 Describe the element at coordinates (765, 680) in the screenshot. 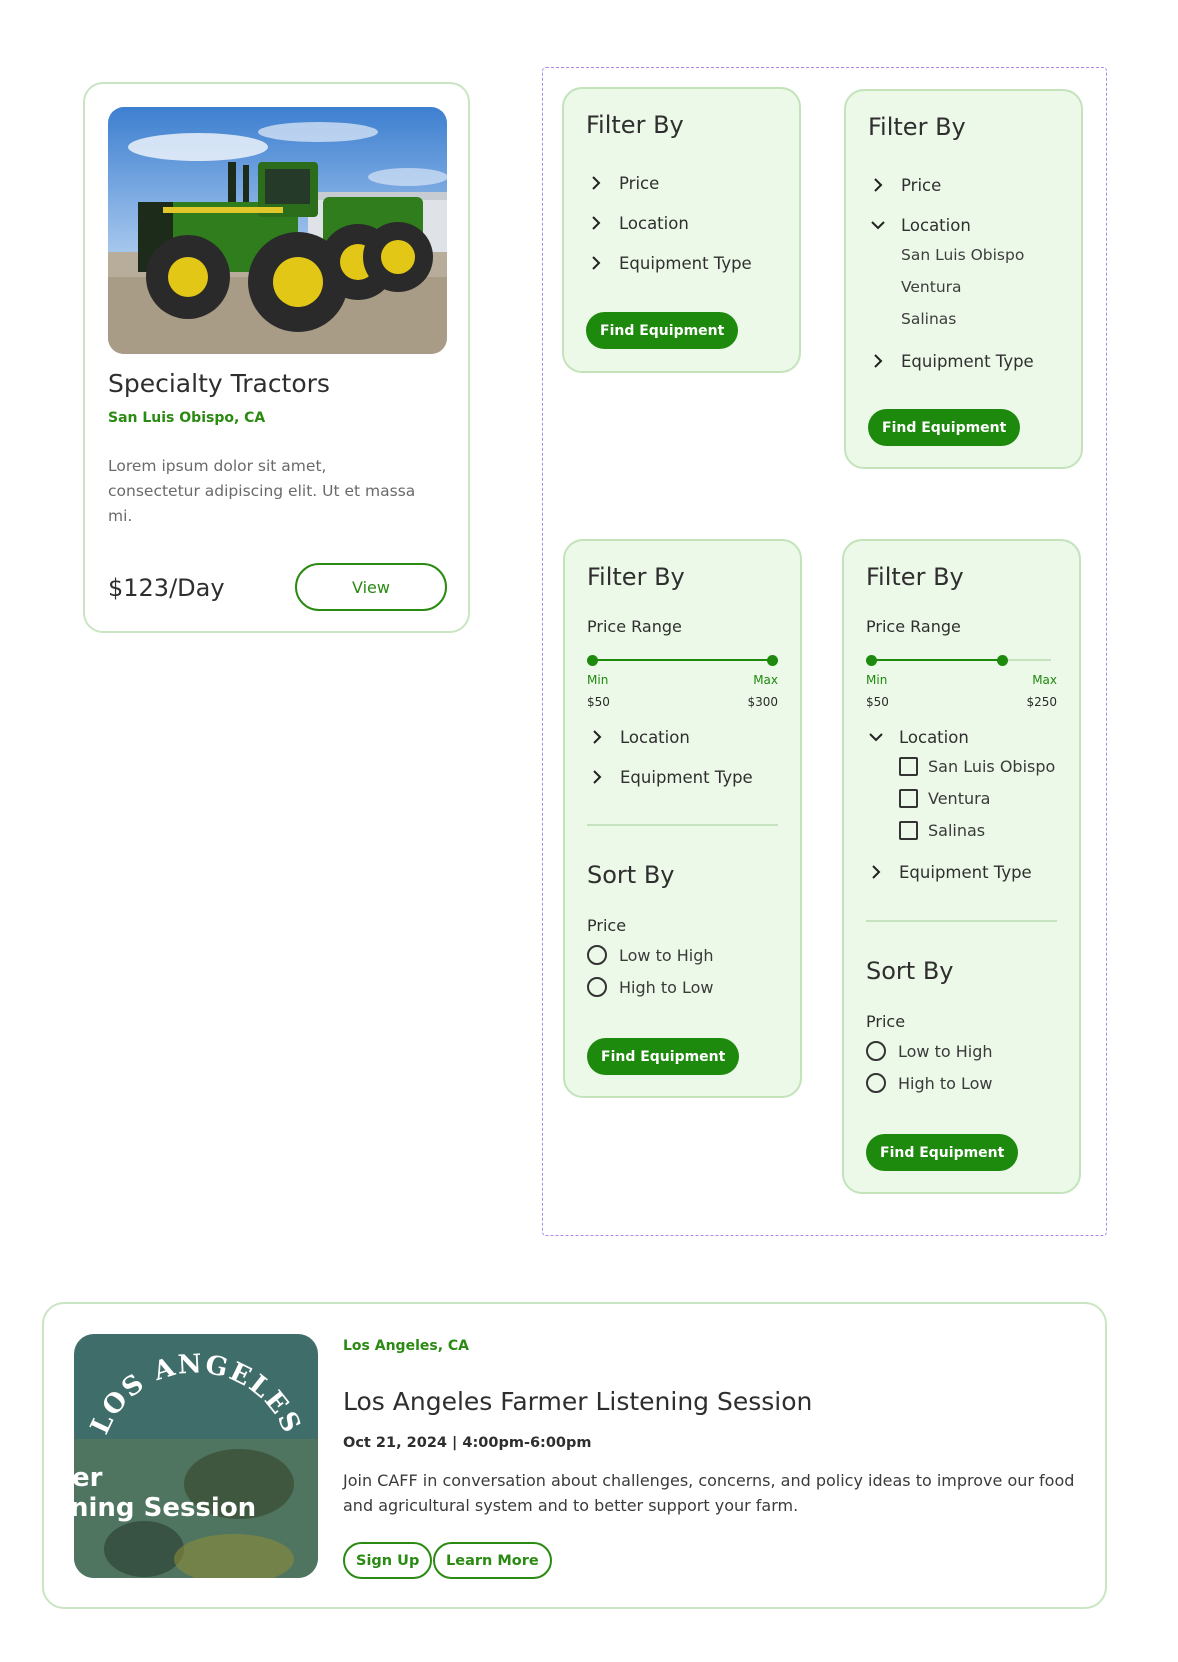

I see `slider-max-label: Max` at that location.